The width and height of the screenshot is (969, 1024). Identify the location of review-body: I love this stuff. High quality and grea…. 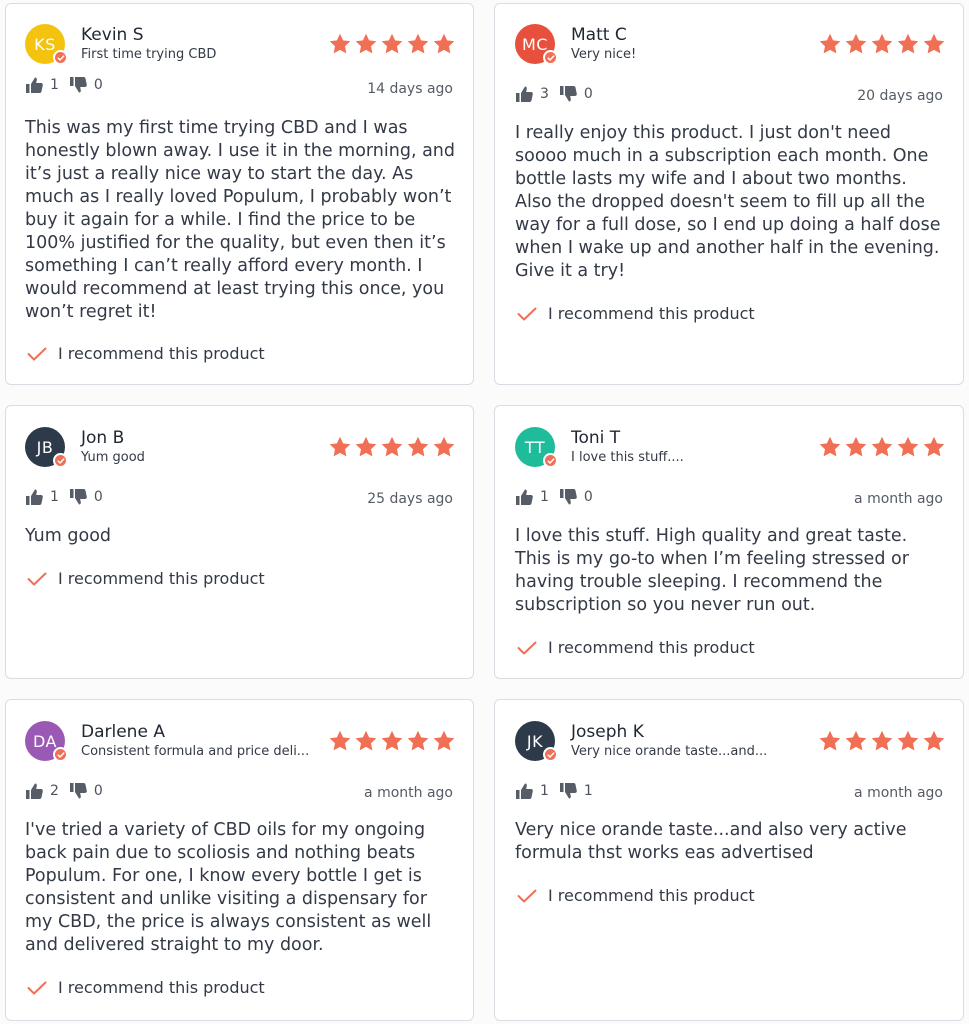
(712, 570).